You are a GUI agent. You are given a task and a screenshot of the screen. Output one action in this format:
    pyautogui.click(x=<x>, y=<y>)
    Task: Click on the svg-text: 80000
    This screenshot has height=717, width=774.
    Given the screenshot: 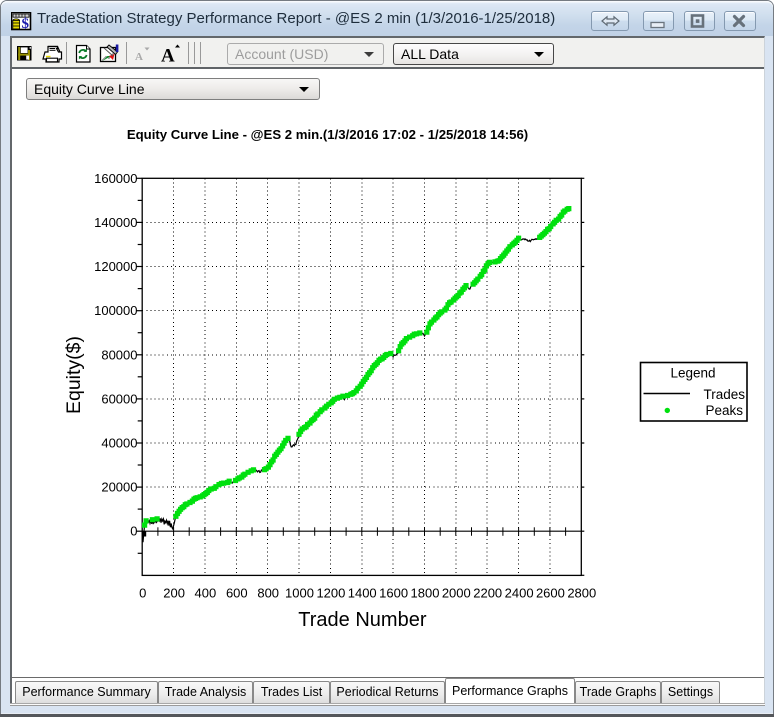 What is the action you would take?
    pyautogui.click(x=119, y=354)
    